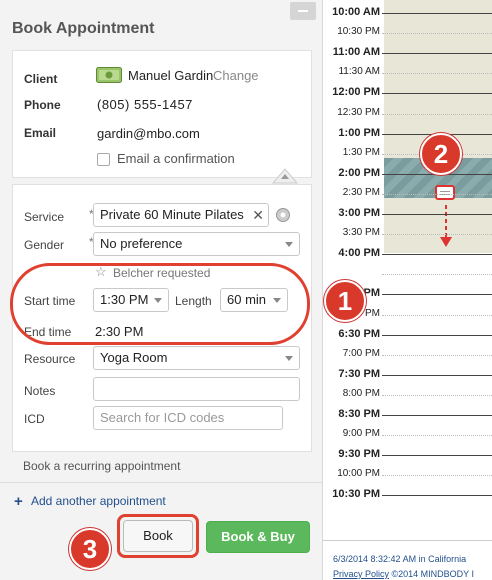 Image resolution: width=492 pixels, height=580 pixels. I want to click on notes-textarea, so click(196, 389).